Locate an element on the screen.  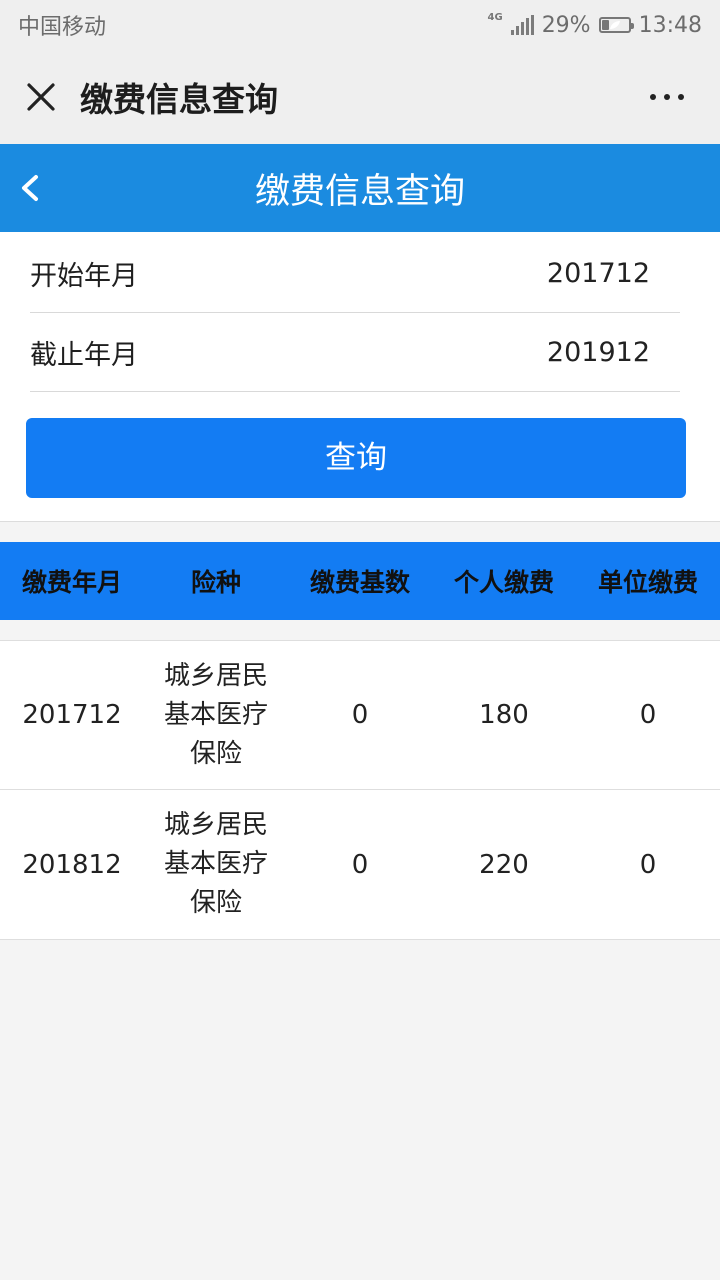
back-button is located at coordinates (30, 188).